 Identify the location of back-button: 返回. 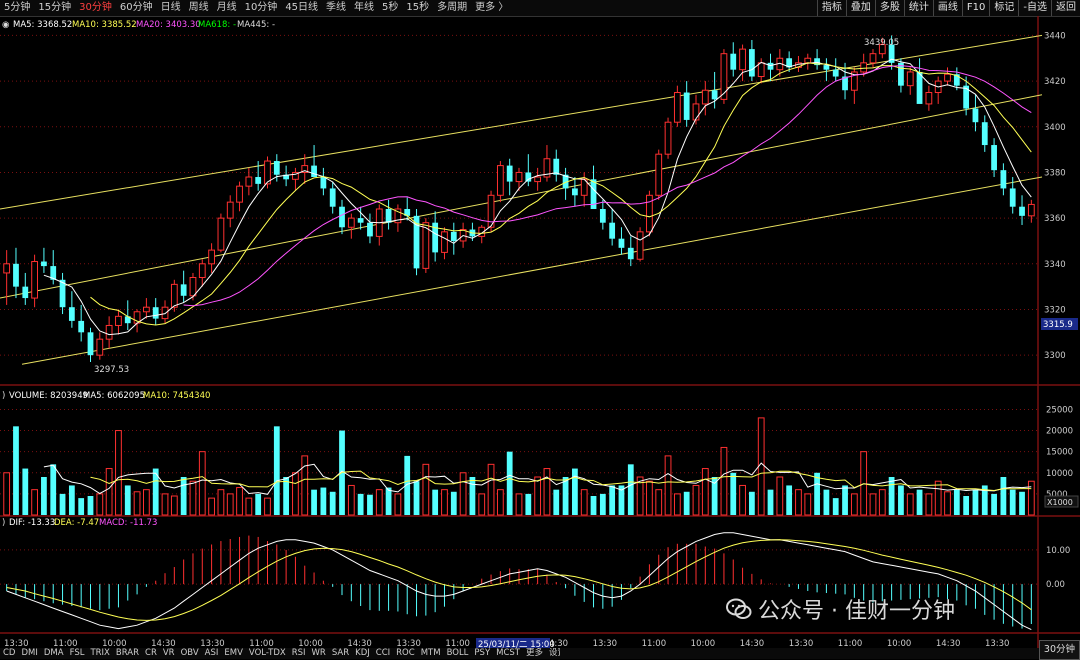
(1065, 8).